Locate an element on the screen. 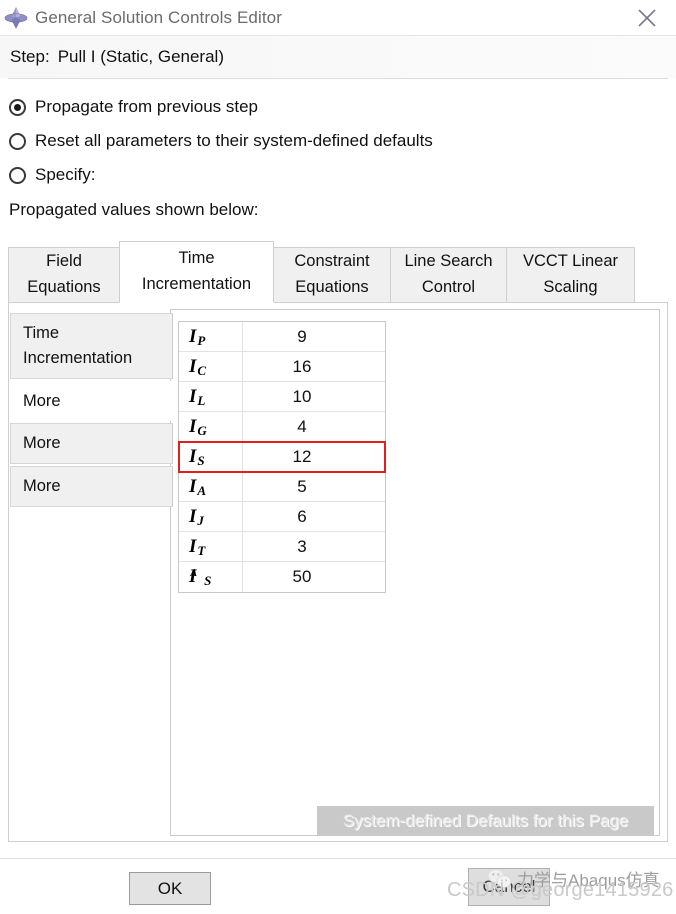  parameter-value-is: 12 is located at coordinates (314, 456).